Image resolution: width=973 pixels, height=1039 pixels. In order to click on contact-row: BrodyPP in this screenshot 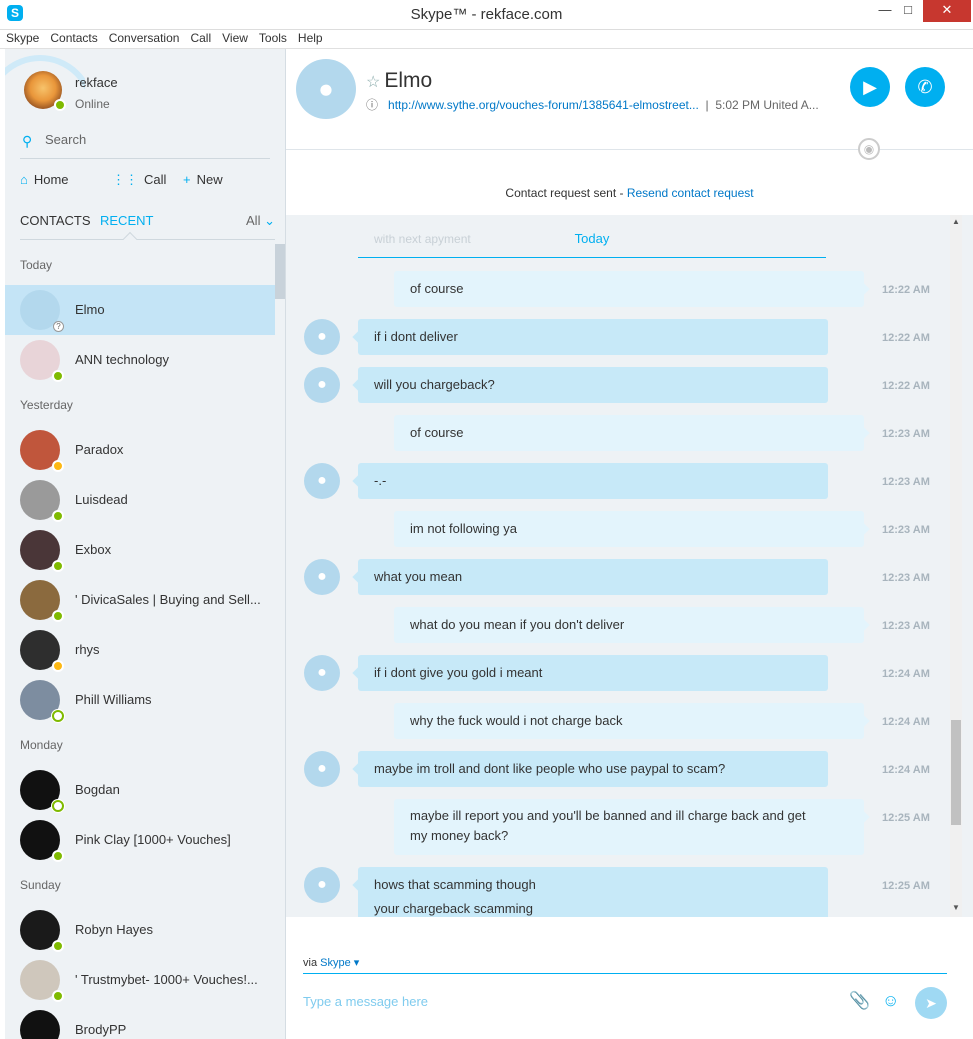, I will do `click(140, 1022)`.